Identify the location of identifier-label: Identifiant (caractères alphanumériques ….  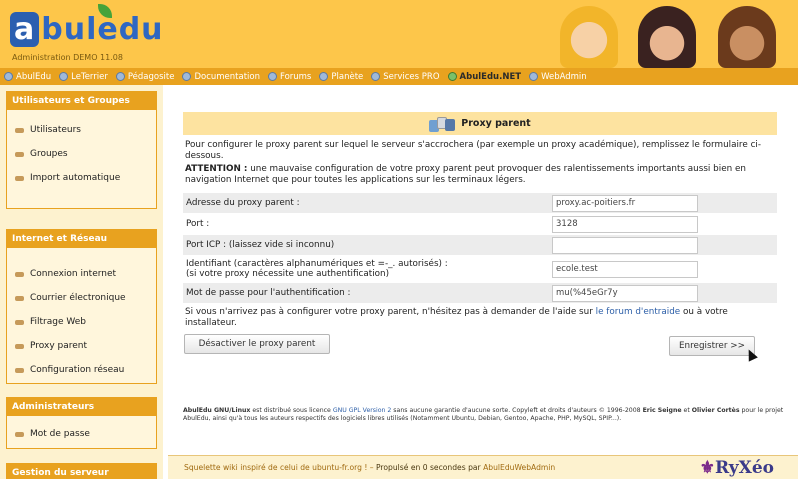
(317, 264).